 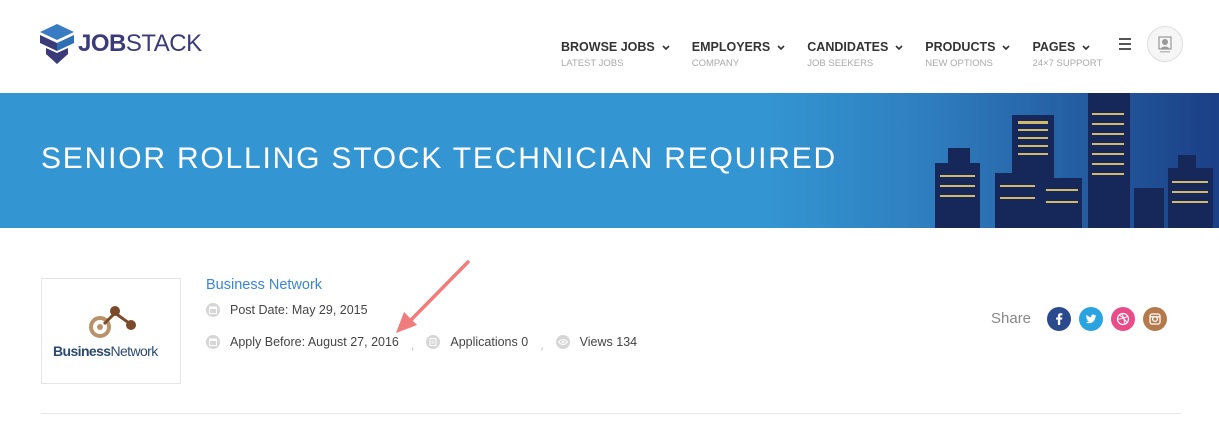 What do you see at coordinates (592, 63) in the screenshot?
I see `nav-sublabel: LATEST JOBS` at bounding box center [592, 63].